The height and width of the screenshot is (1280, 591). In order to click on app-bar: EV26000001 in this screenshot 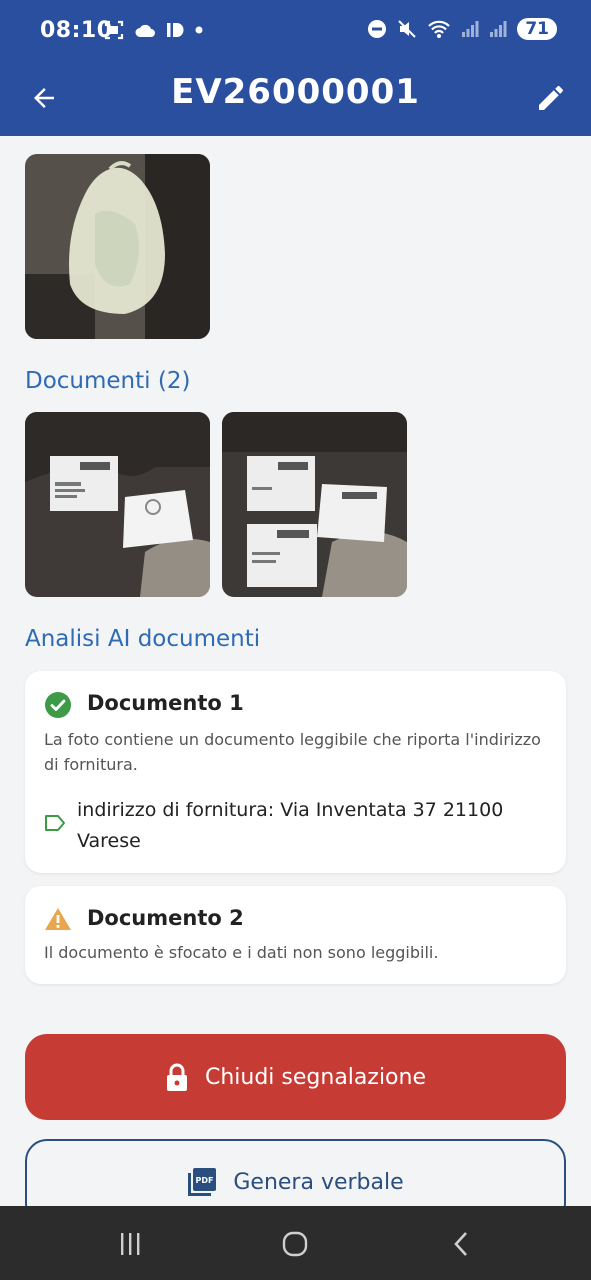, I will do `click(295, 101)`.